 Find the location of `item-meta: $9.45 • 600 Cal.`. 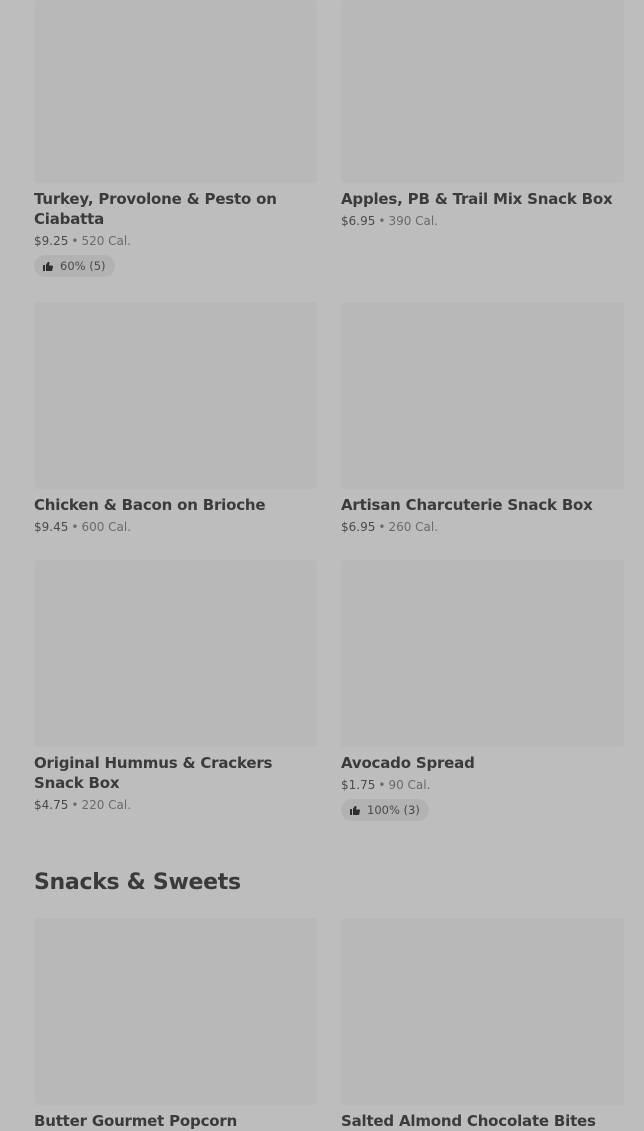

item-meta: $9.45 • 600 Cal. is located at coordinates (175, 527).